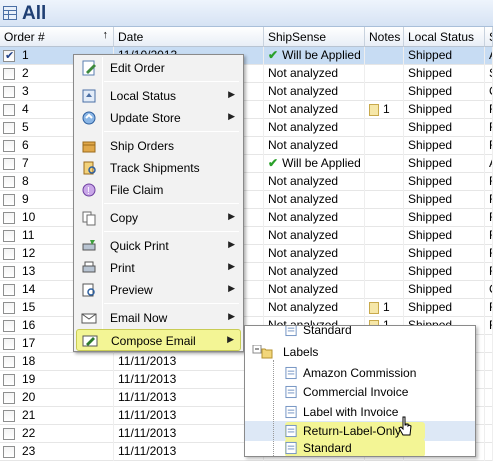  What do you see at coordinates (327, 331) in the screenshot?
I see `submenu-item-label: Standard` at bounding box center [327, 331].